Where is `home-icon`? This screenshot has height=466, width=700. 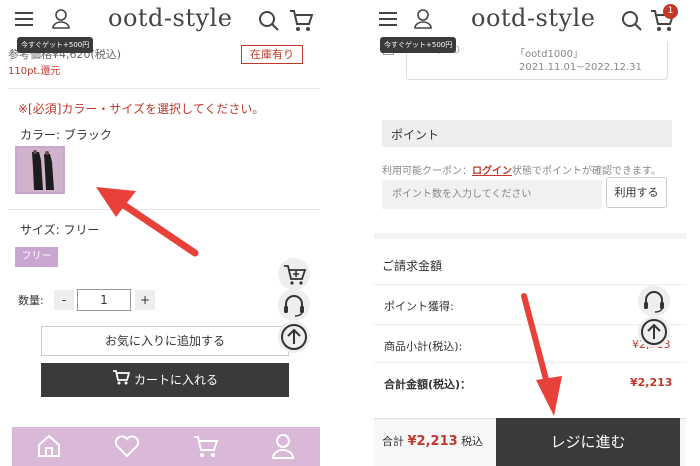
home-icon is located at coordinates (49, 448).